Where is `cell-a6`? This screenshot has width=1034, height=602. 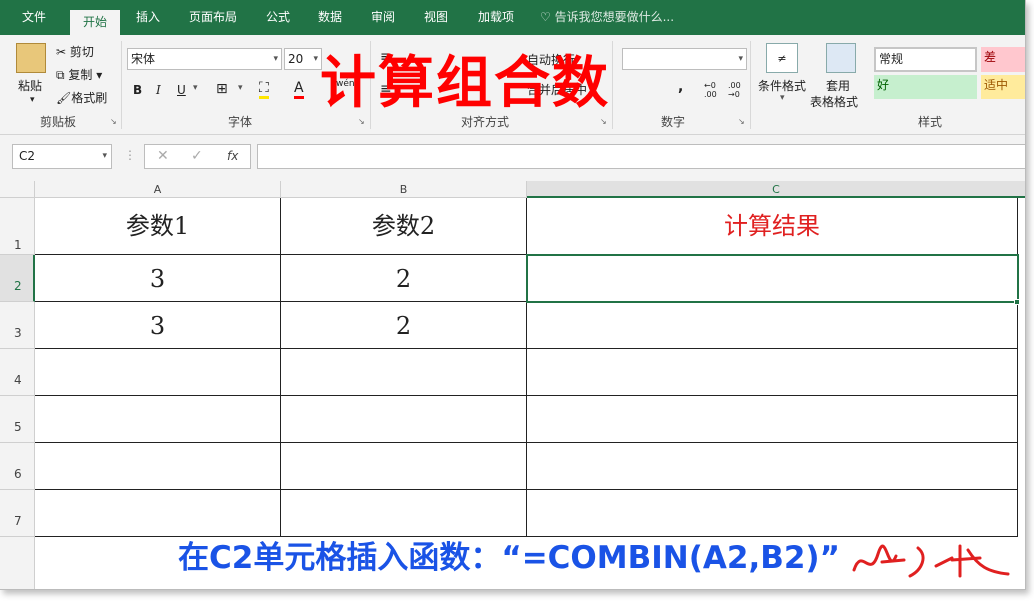 cell-a6 is located at coordinates (158, 466).